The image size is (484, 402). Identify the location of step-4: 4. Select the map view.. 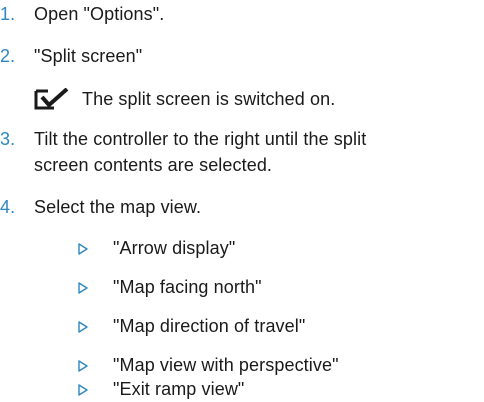
(242, 208).